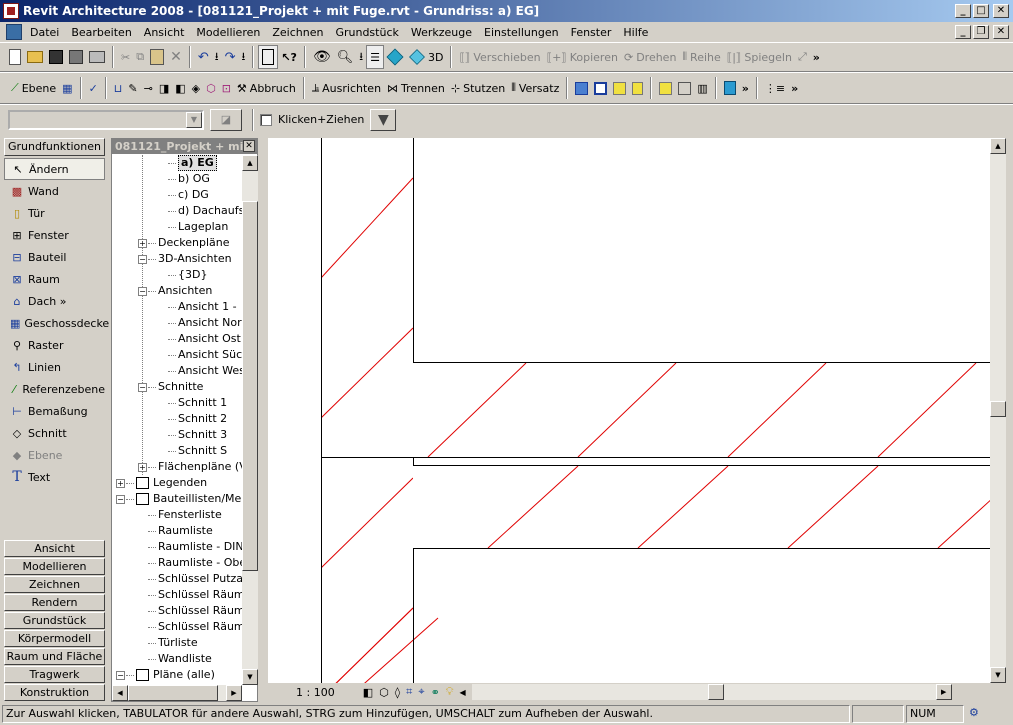 Image resolution: width=1013 pixels, height=725 pixels. What do you see at coordinates (185, 291) in the screenshot?
I see `browser-node: Ansichten` at bounding box center [185, 291].